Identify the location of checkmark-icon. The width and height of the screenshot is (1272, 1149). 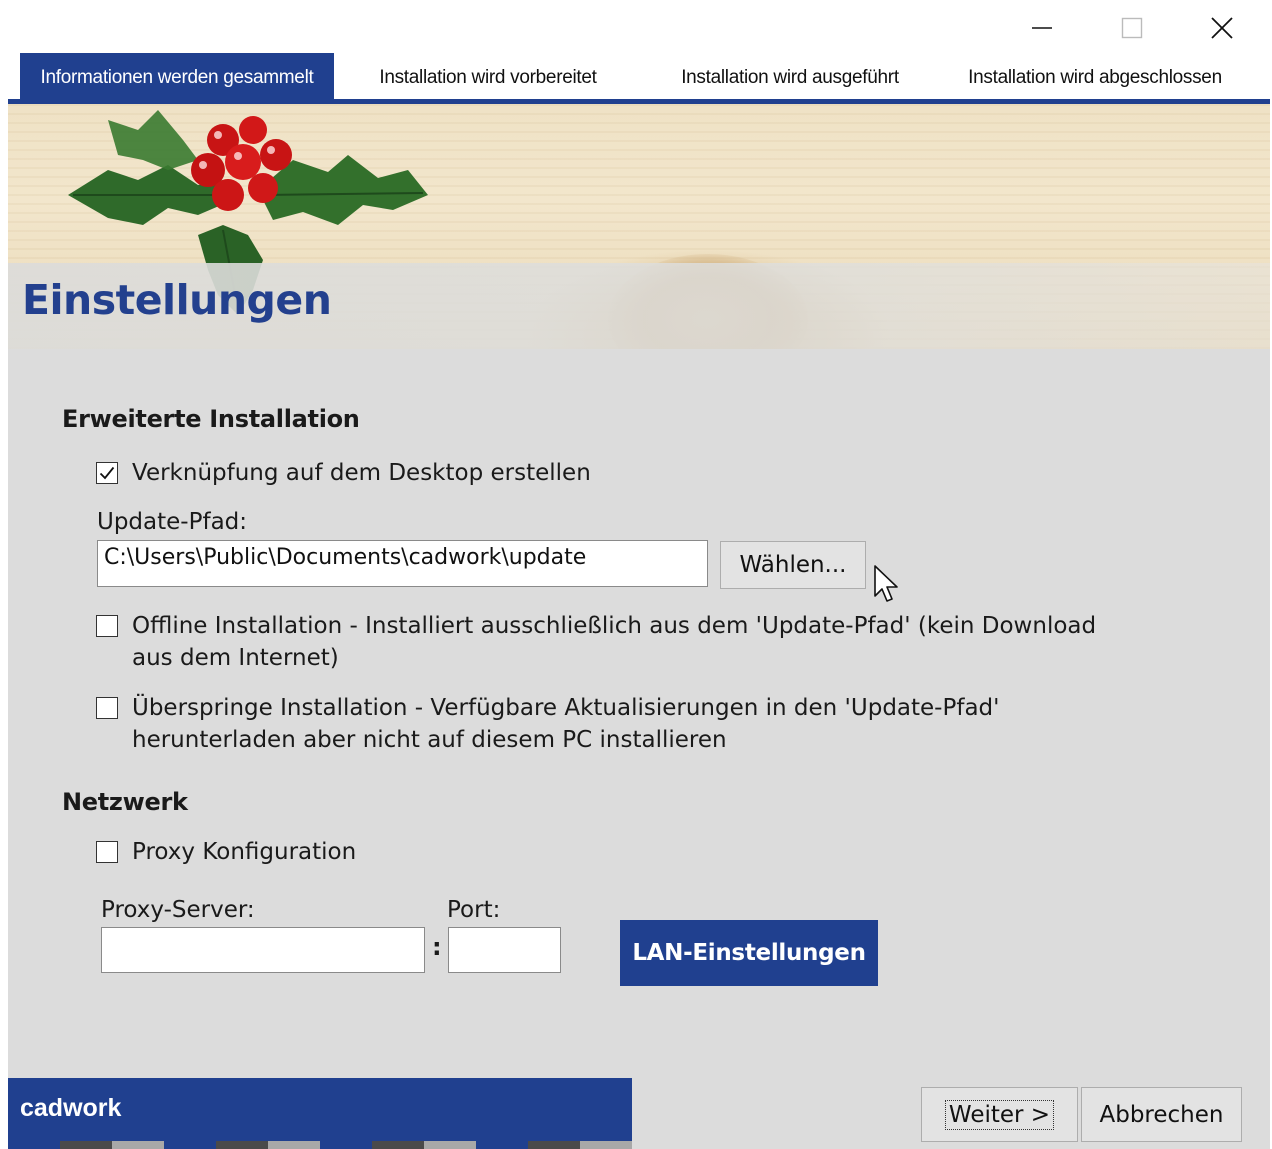
(107, 473).